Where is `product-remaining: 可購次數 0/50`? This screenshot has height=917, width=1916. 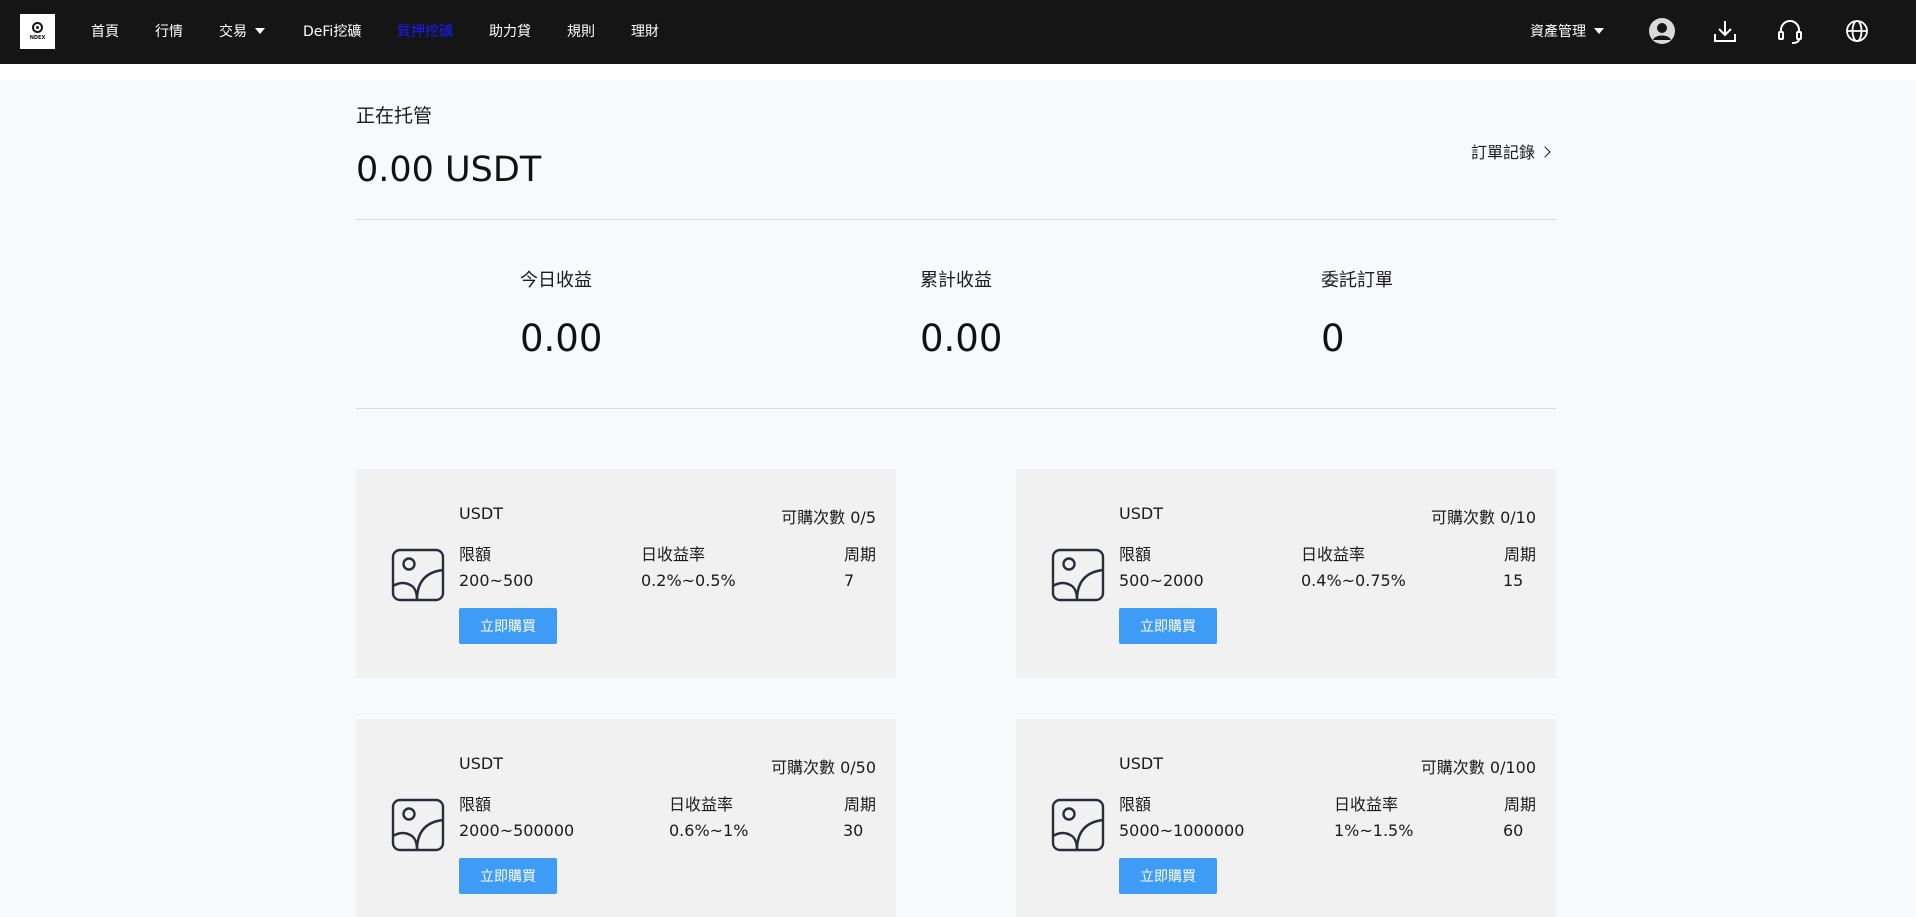
product-remaining: 可購次數 0/50 is located at coordinates (823, 766).